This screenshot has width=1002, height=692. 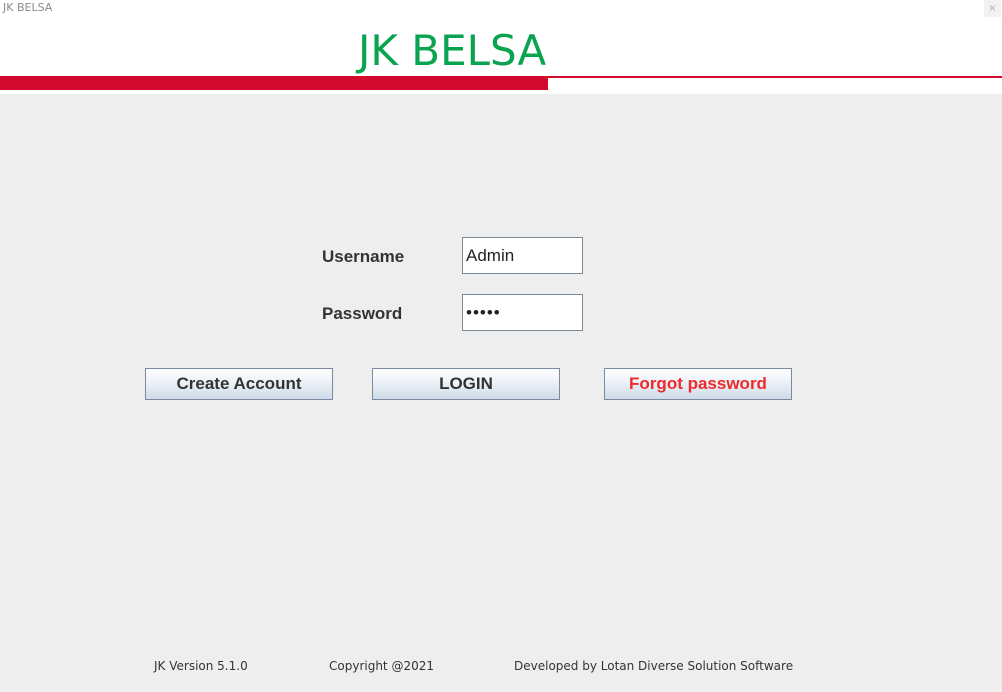 What do you see at coordinates (363, 256) in the screenshot?
I see `username-label: Username` at bounding box center [363, 256].